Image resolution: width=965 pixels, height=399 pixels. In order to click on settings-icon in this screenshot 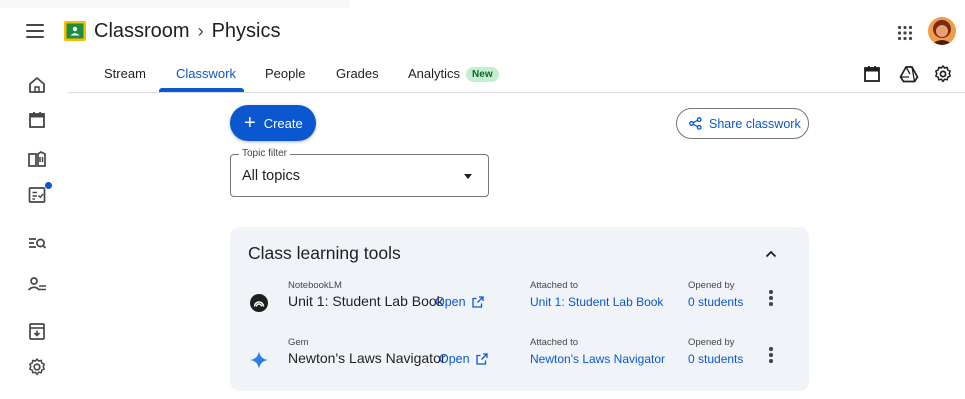, I will do `click(37, 367)`.